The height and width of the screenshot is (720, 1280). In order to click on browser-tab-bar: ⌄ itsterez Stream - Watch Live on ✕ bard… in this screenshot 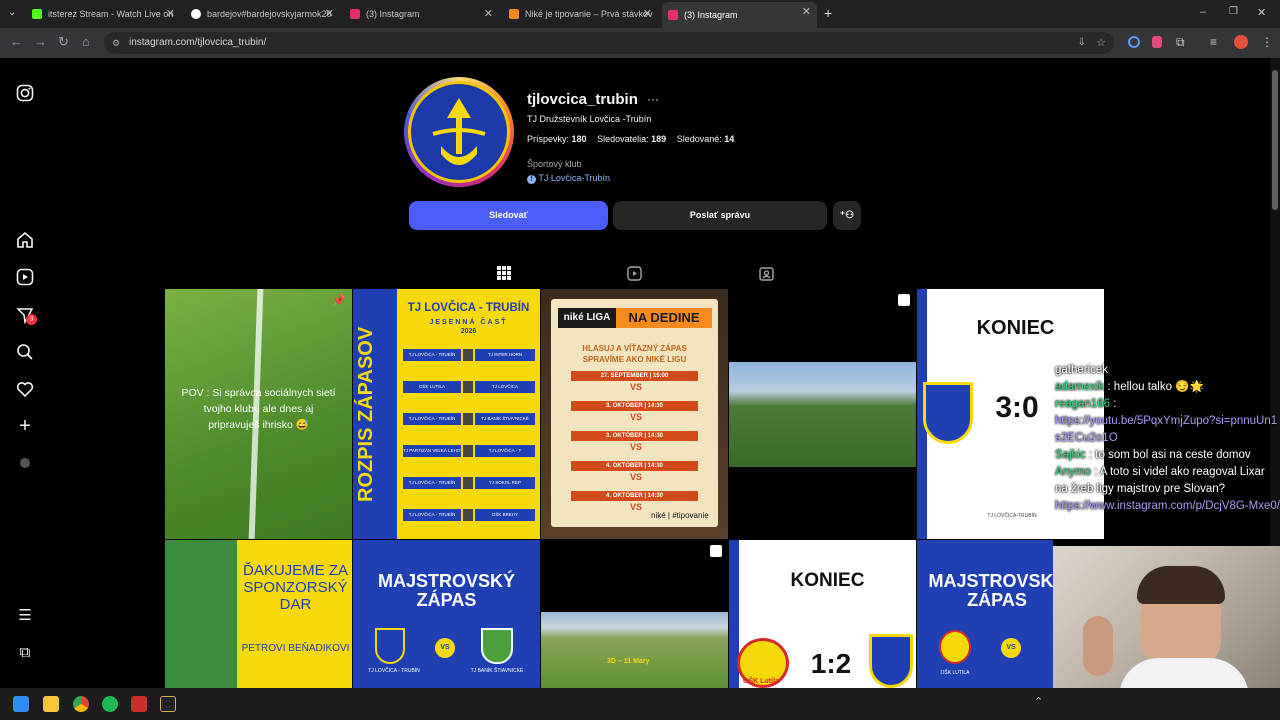, I will do `click(640, 14)`.